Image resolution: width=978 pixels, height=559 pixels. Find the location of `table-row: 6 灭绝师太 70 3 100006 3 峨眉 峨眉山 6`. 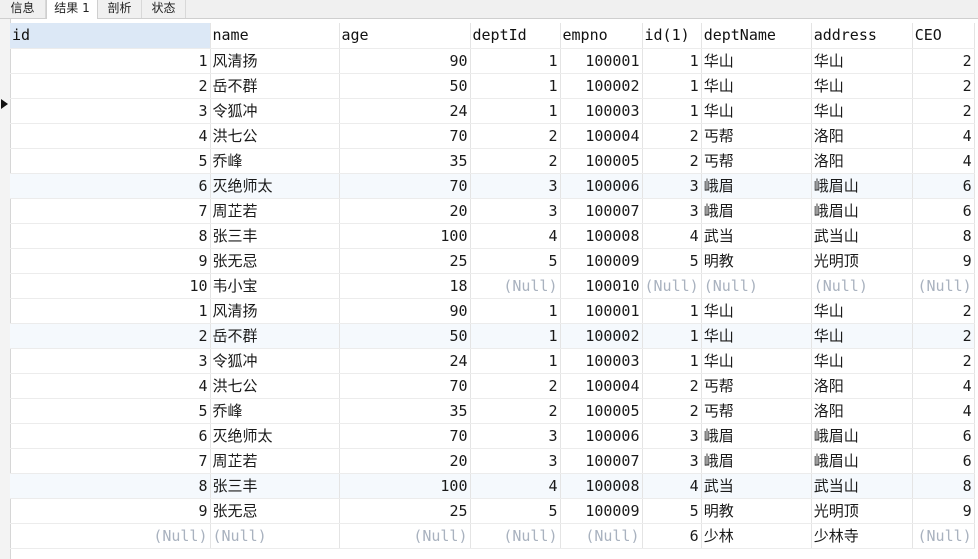

table-row: 6 灭绝师太 70 3 100006 3 峨眉 峨眉山 6 is located at coordinates (492, 436).